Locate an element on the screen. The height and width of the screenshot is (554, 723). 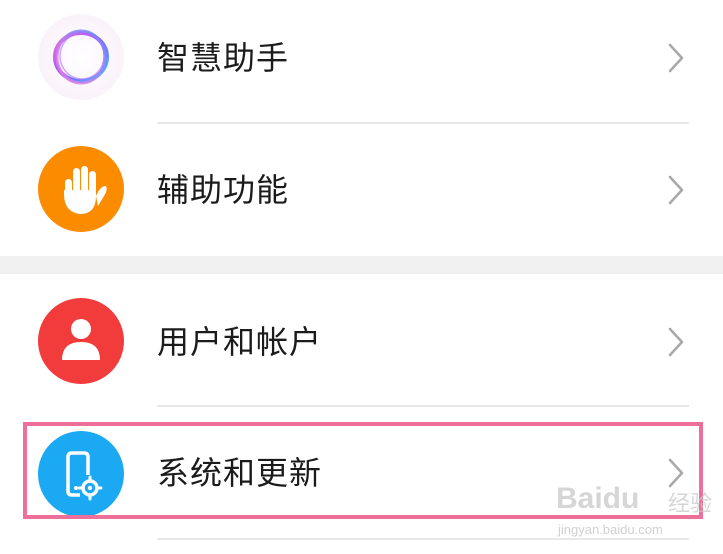
assistant-ring-icon is located at coordinates (81, 57).